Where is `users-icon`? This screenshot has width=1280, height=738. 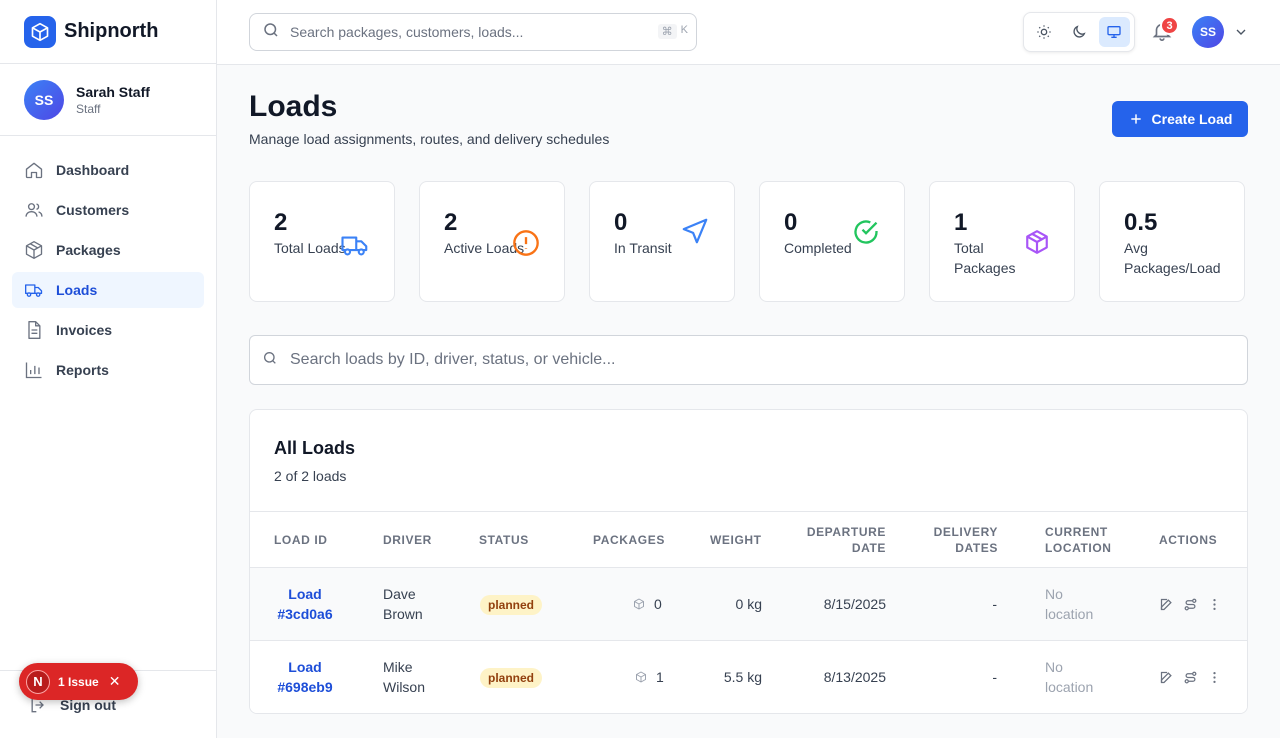 users-icon is located at coordinates (34, 210).